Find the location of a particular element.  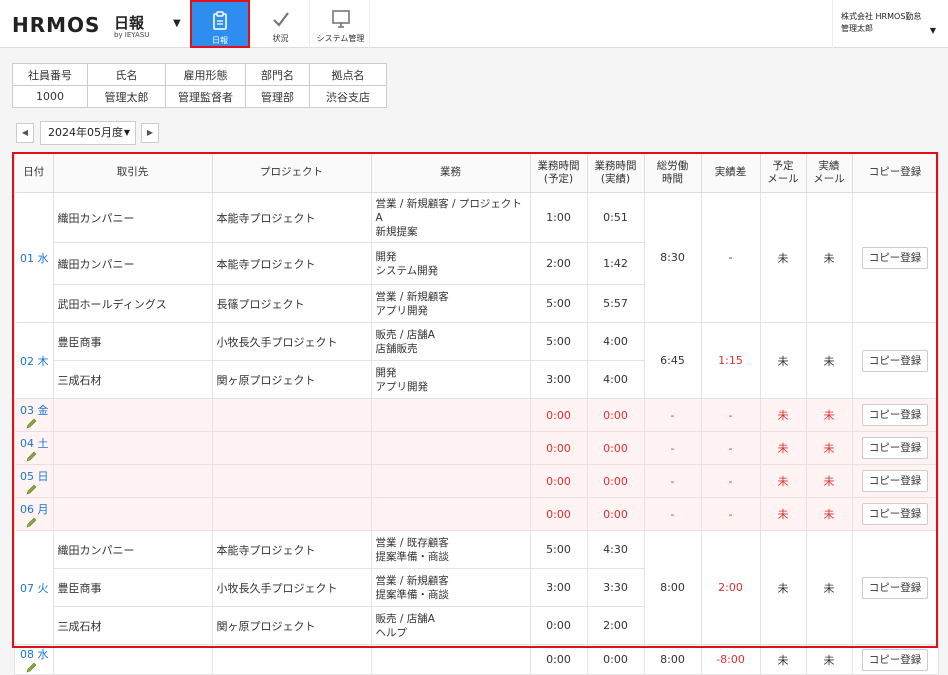

date-link: 06 月 is located at coordinates (34, 509).